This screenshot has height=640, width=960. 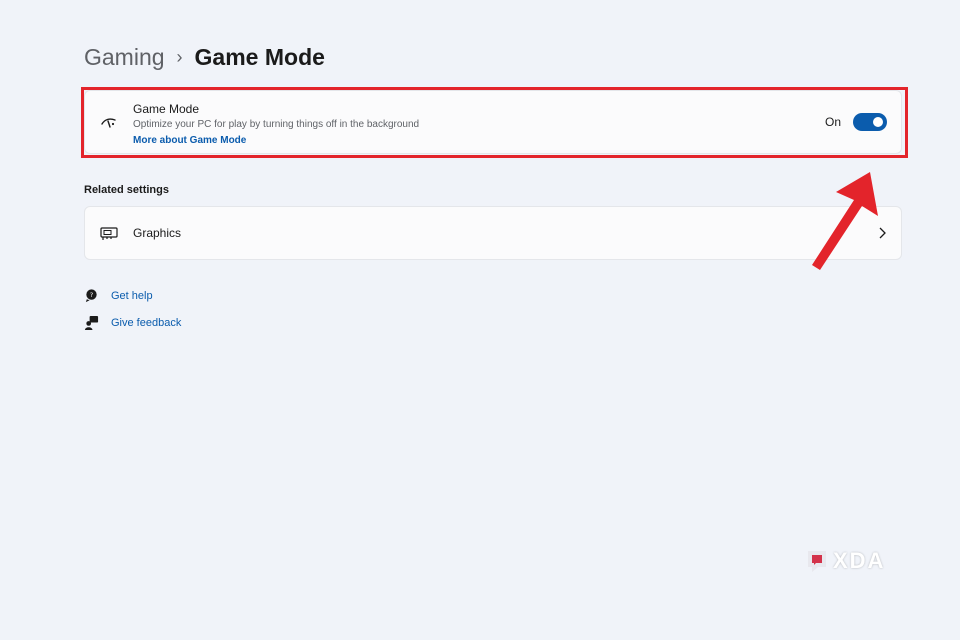 I want to click on get-help-label: Get help, so click(x=132, y=295).